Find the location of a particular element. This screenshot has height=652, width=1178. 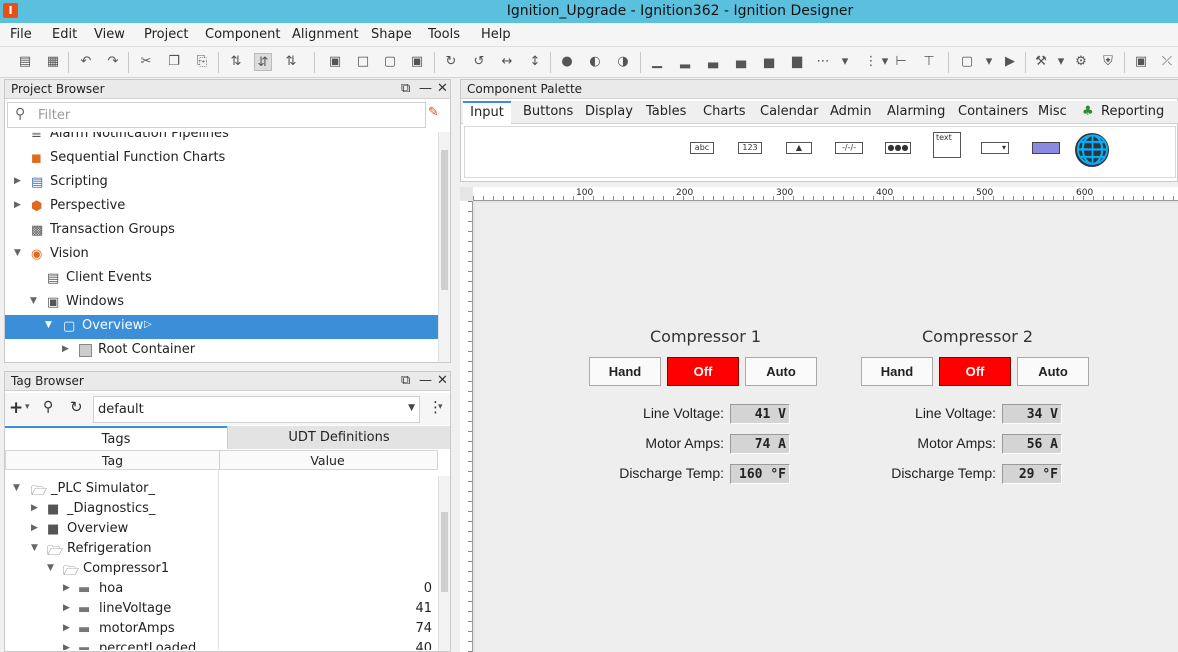

copy-icon: ❐ is located at coordinates (174, 62).